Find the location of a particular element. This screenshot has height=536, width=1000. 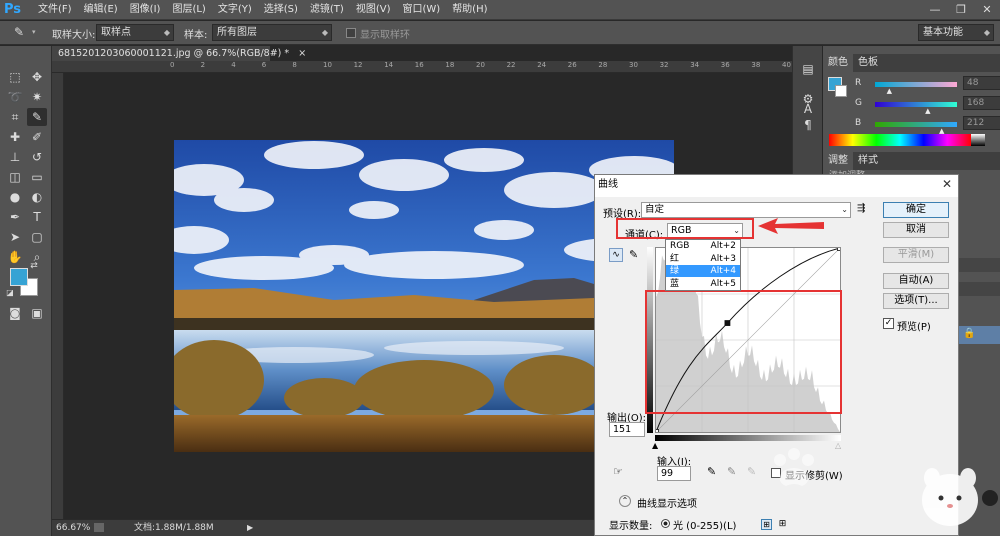

sample-label: 样本: is located at coordinates (196, 35).